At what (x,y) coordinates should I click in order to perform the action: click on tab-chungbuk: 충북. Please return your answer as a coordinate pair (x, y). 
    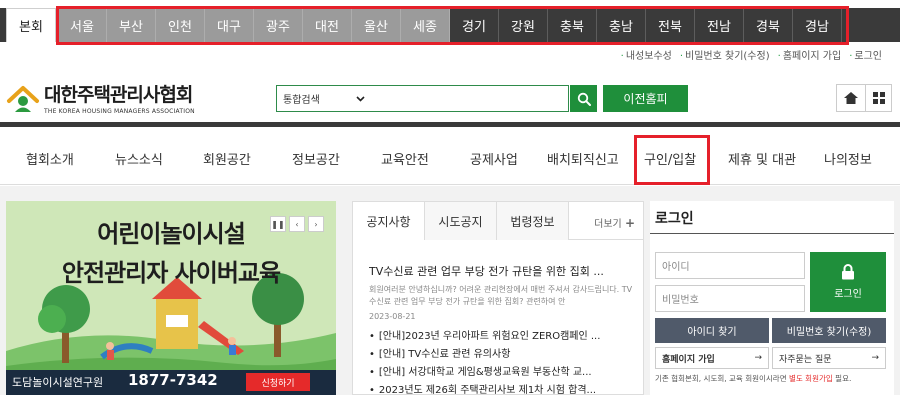
    Looking at the image, I should click on (572, 25).